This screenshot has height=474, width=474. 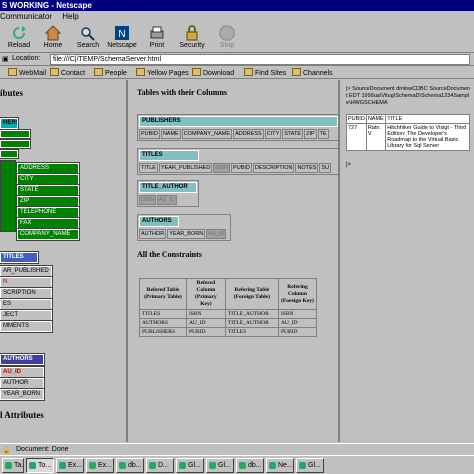 I want to click on personal-link-yellow-pages: Yellow Pages, so click(x=162, y=72).